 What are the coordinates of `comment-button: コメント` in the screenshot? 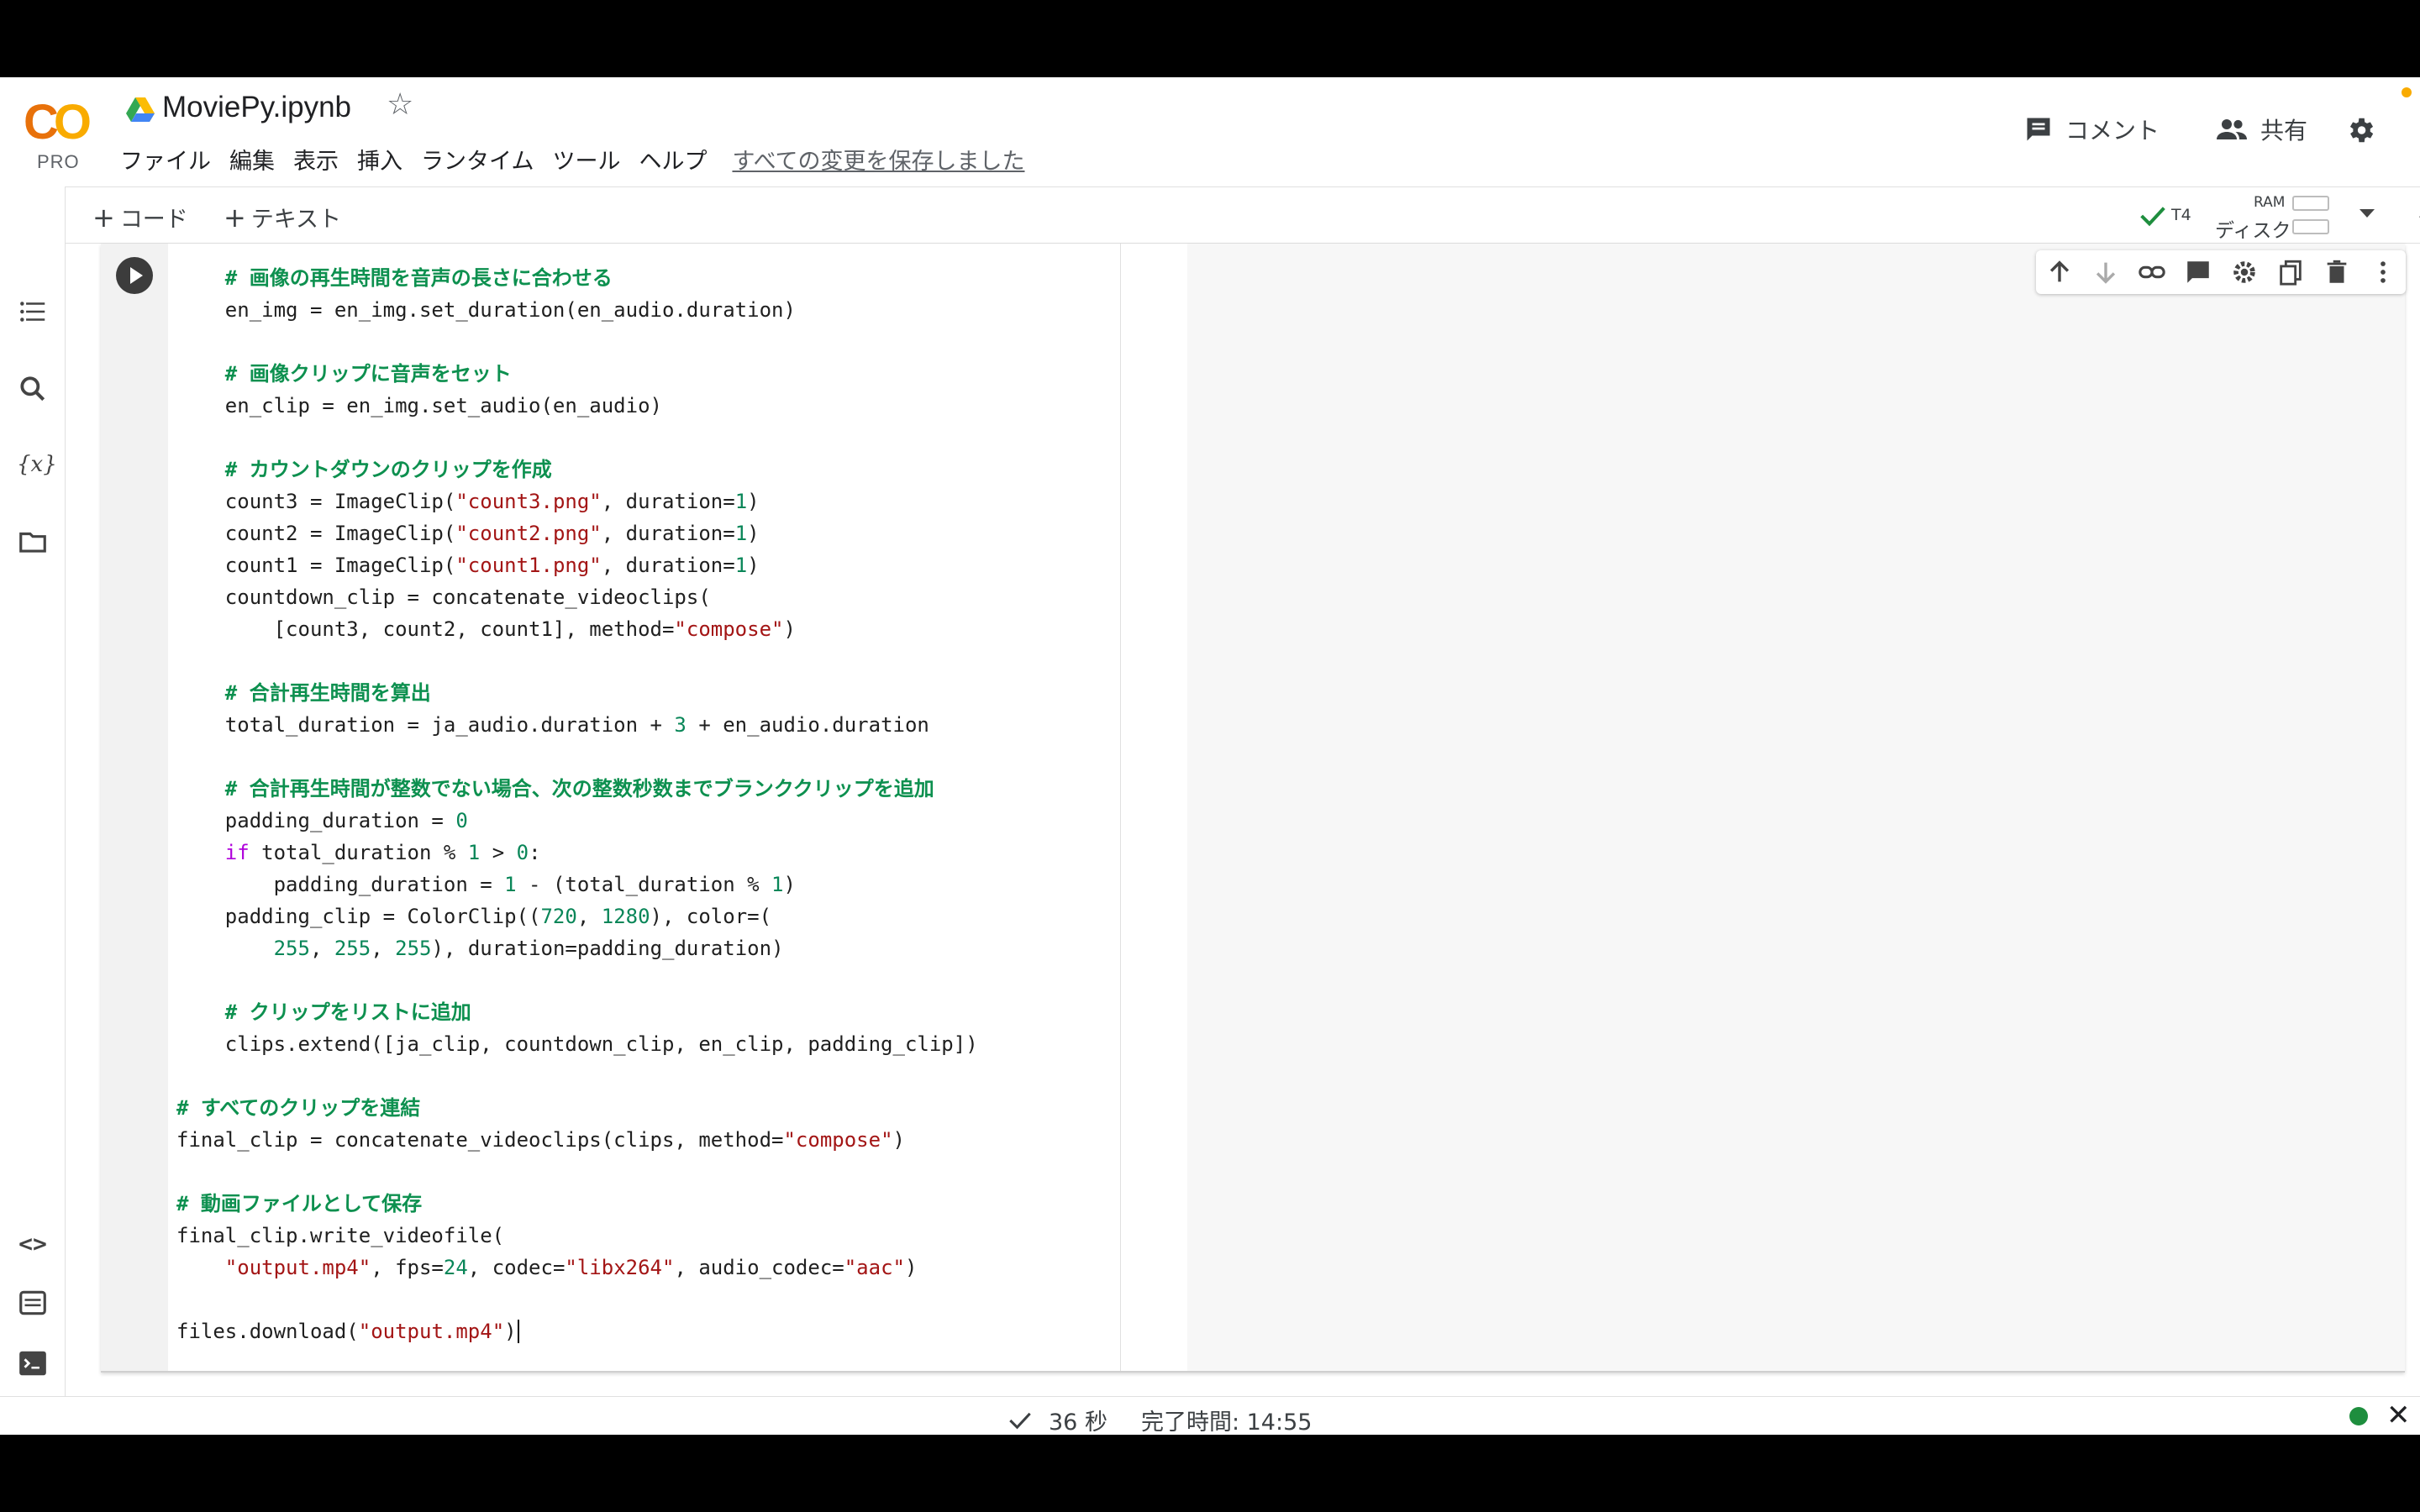 It's located at (2091, 129).